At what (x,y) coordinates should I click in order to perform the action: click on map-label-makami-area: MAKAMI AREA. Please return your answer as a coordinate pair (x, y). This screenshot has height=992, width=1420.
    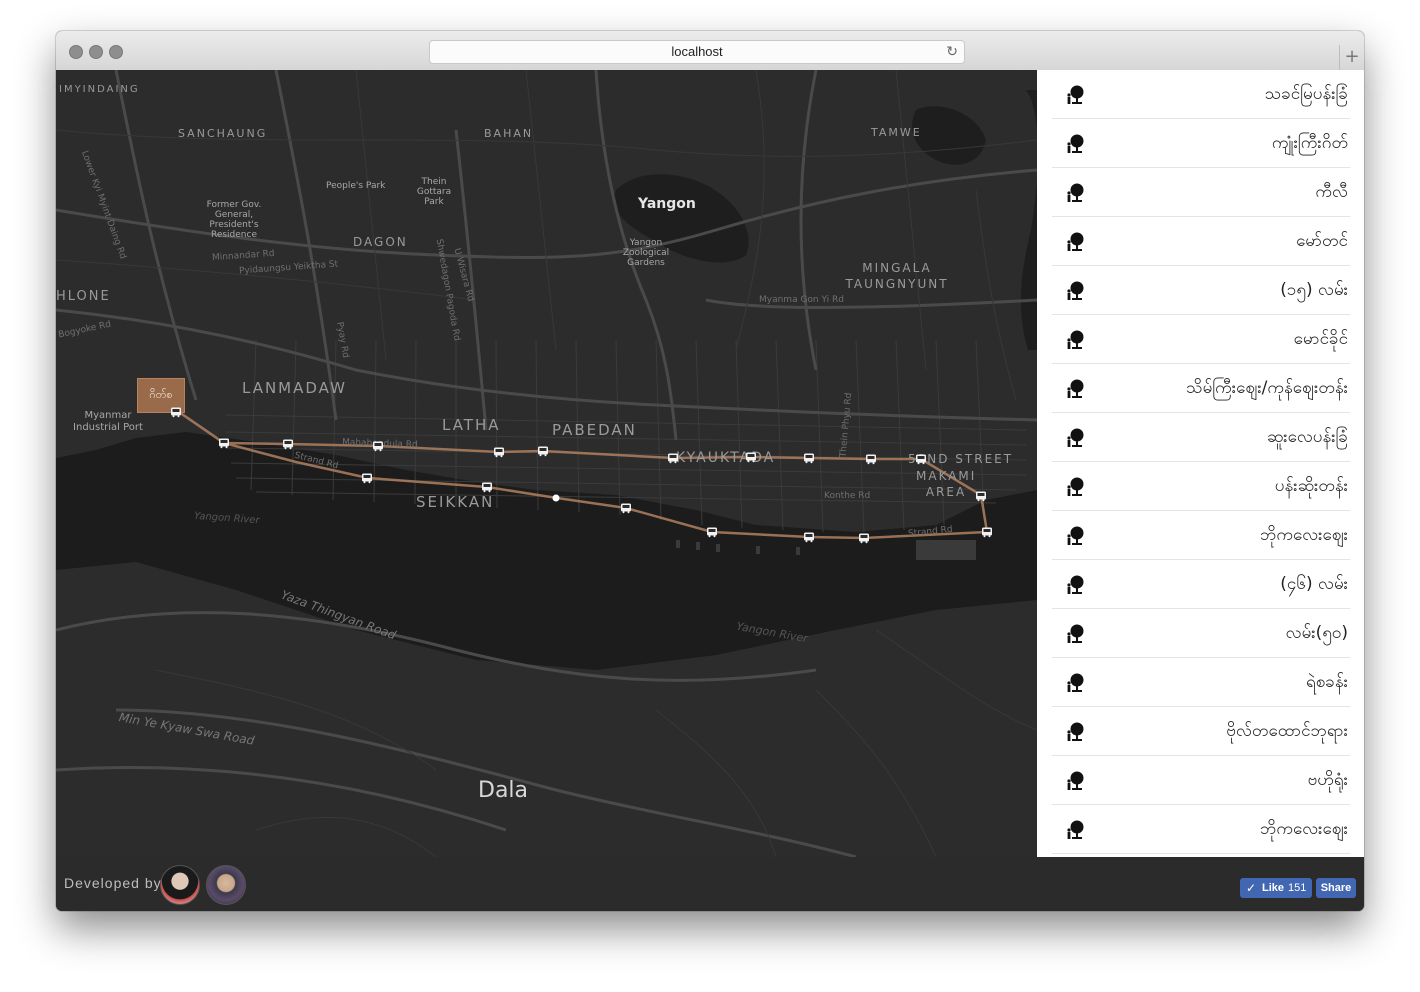
    Looking at the image, I should click on (946, 484).